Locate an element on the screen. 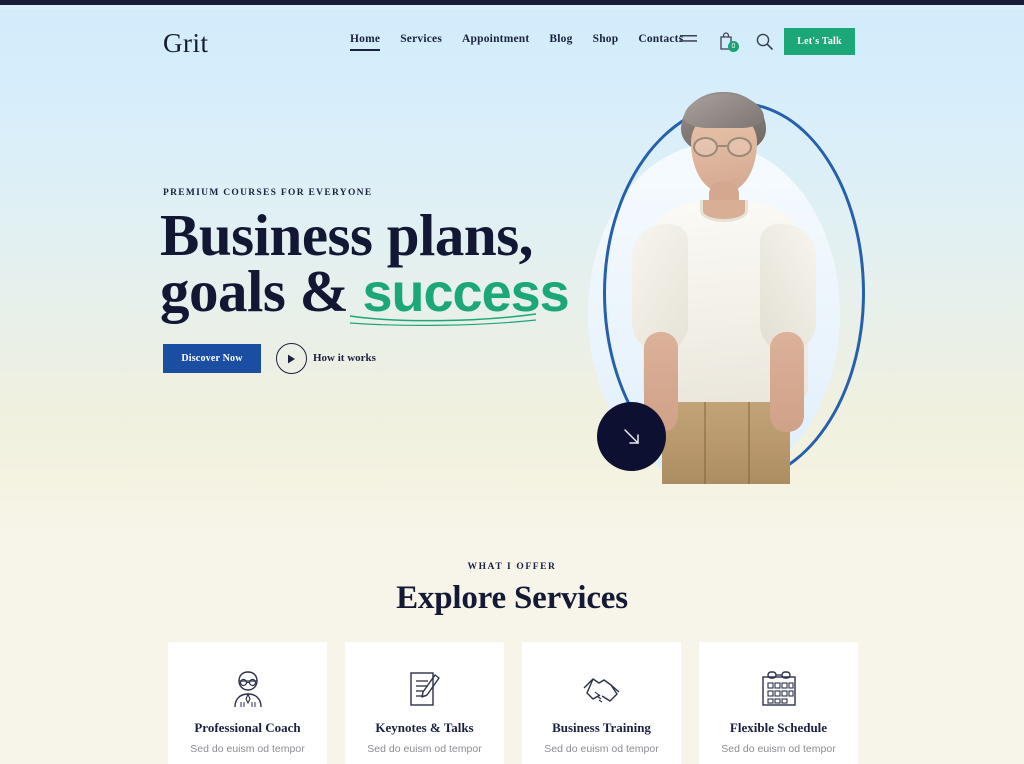 The height and width of the screenshot is (764, 1024). how-it-works-label: How it works is located at coordinates (344, 358).